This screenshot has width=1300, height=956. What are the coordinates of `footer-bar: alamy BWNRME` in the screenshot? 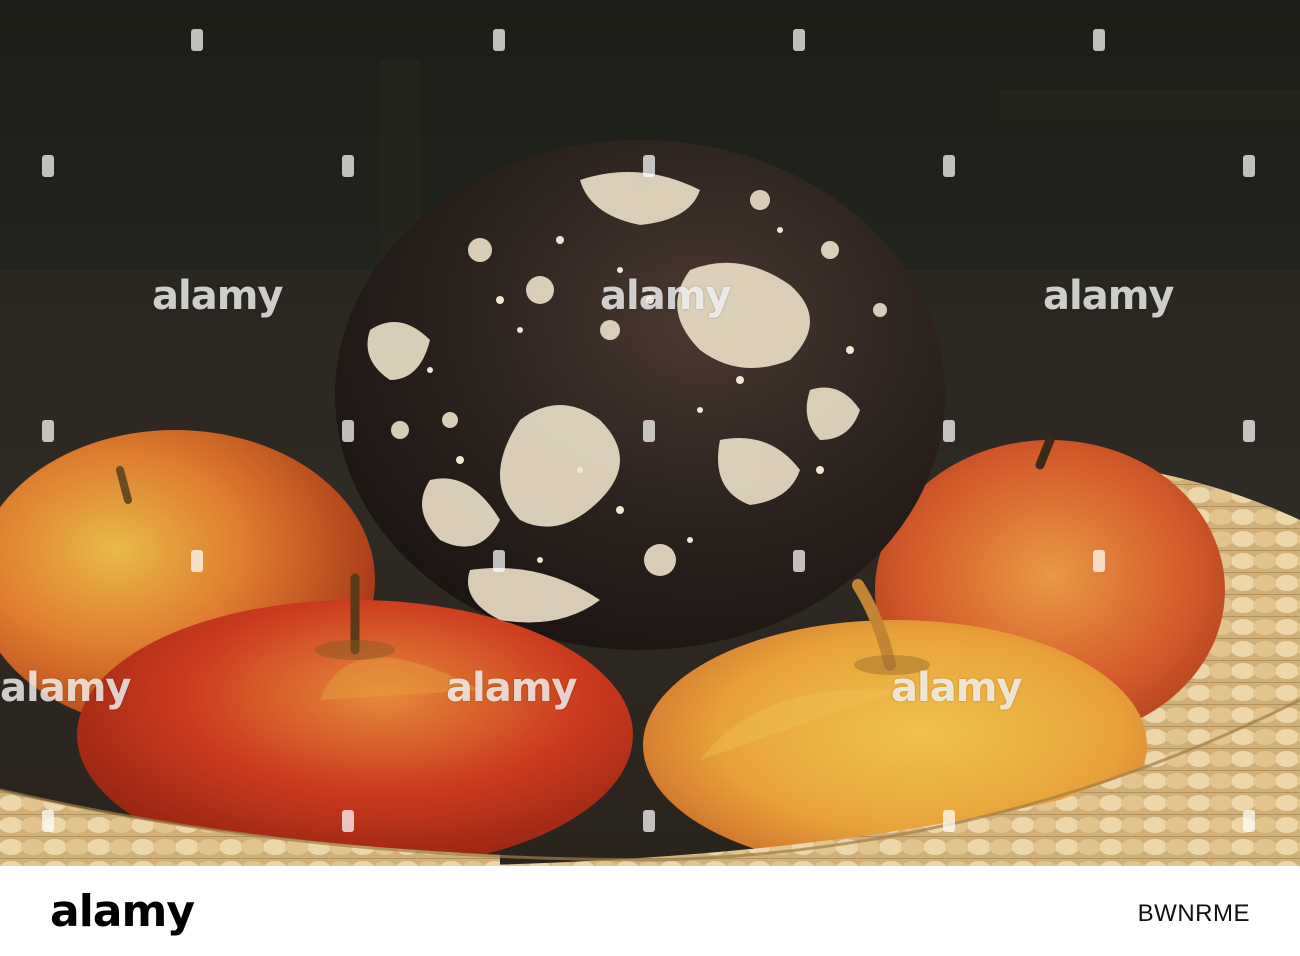 It's located at (650, 911).